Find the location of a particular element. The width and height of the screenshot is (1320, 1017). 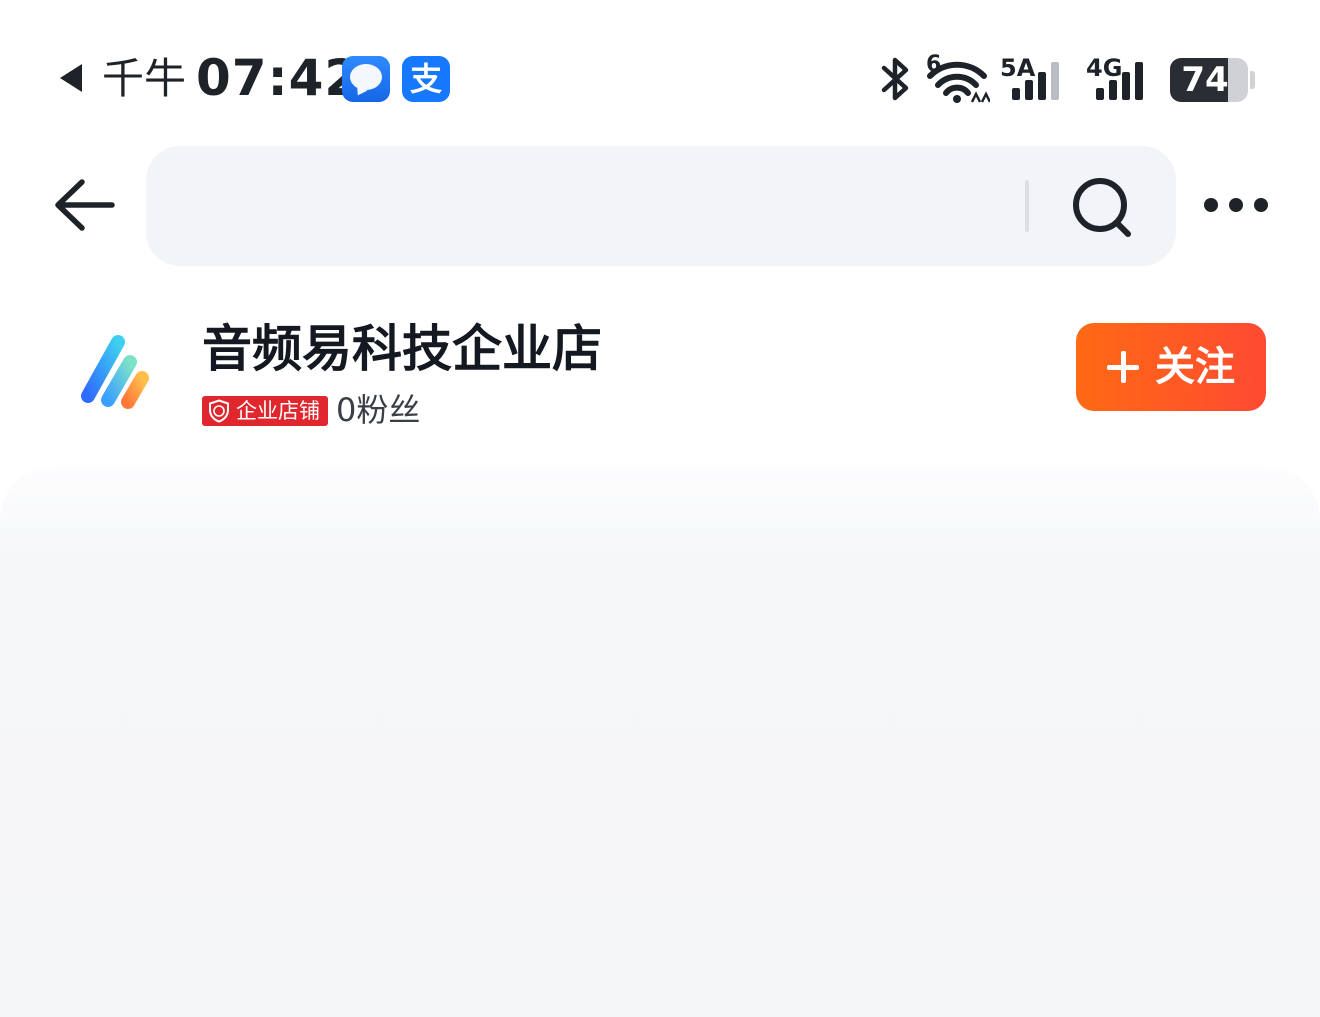

back-to-app-icon is located at coordinates (71, 78).